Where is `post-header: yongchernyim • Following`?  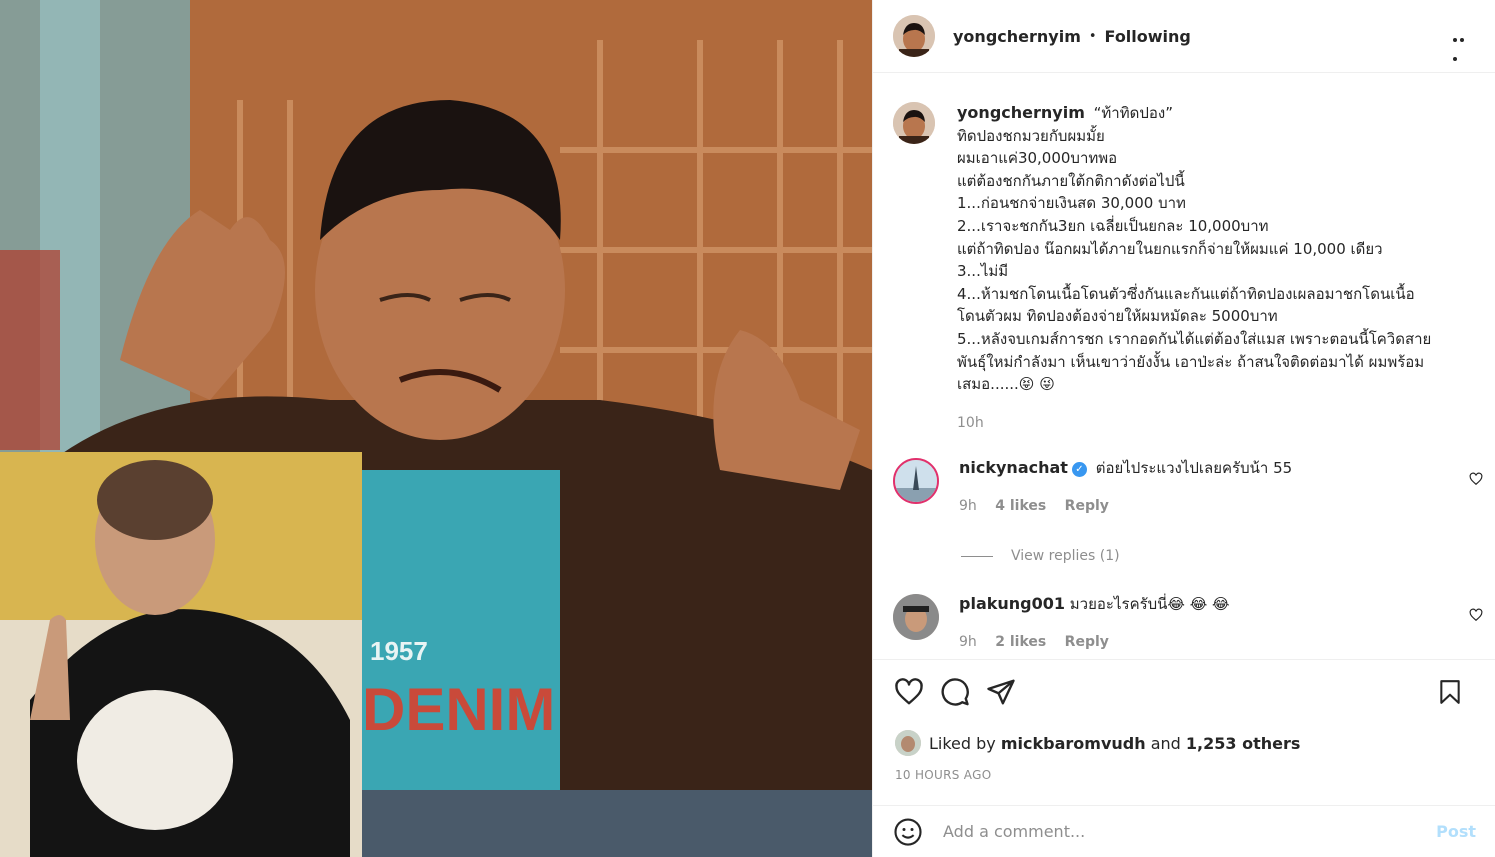 post-header: yongchernyim • Following is located at coordinates (1184, 36).